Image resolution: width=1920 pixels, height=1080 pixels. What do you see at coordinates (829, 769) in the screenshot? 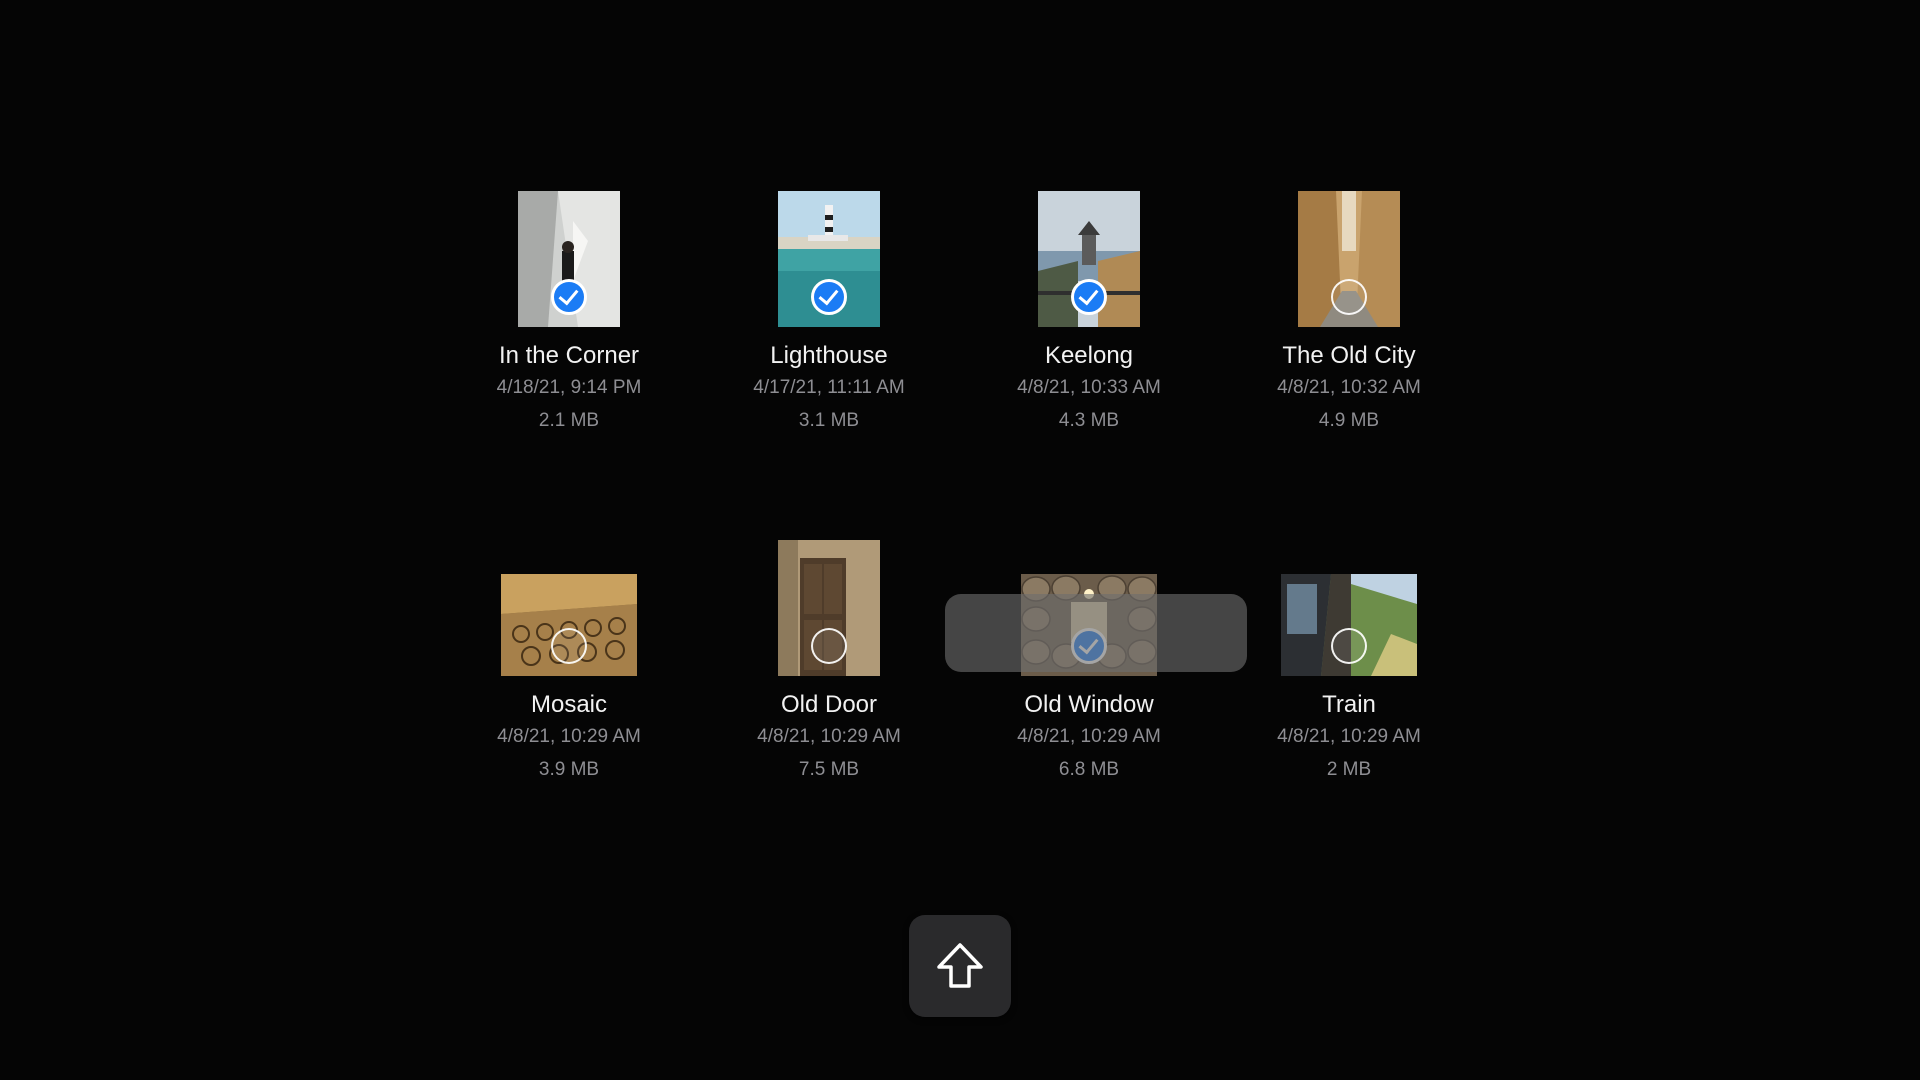
I see `file-size: 7.5 MB` at bounding box center [829, 769].